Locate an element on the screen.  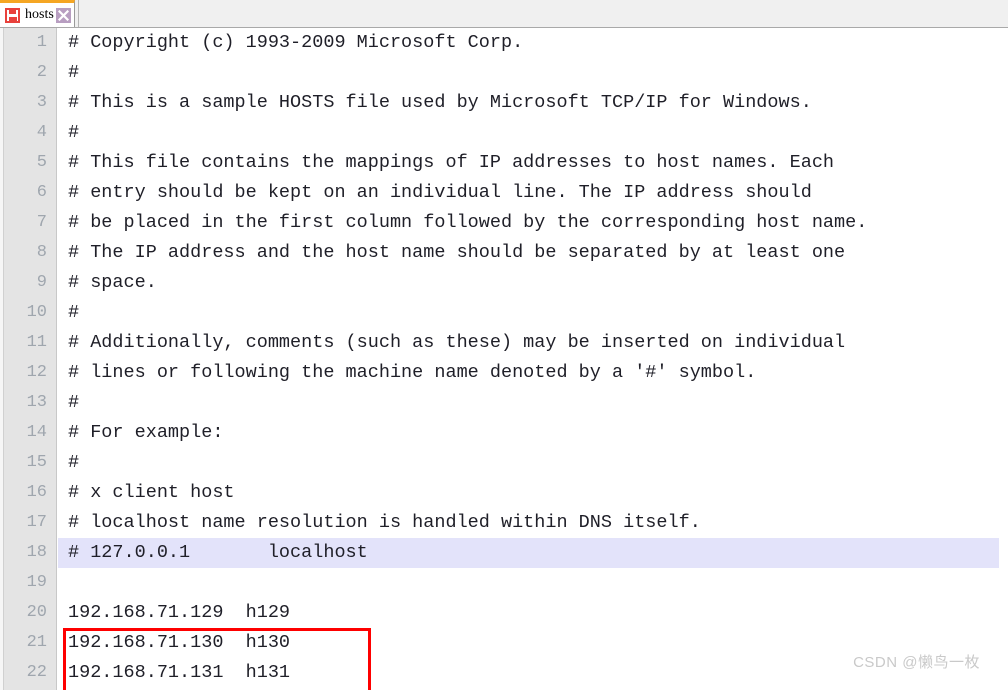
code-line: # x client host is located at coordinates (533, 493).